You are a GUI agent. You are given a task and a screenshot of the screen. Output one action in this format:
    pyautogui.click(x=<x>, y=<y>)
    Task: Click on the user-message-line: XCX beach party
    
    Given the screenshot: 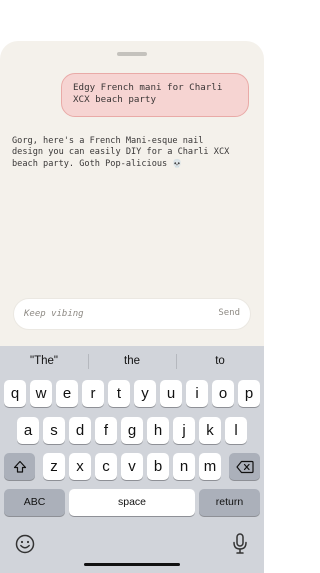 What is the action you would take?
    pyautogui.click(x=114, y=99)
    